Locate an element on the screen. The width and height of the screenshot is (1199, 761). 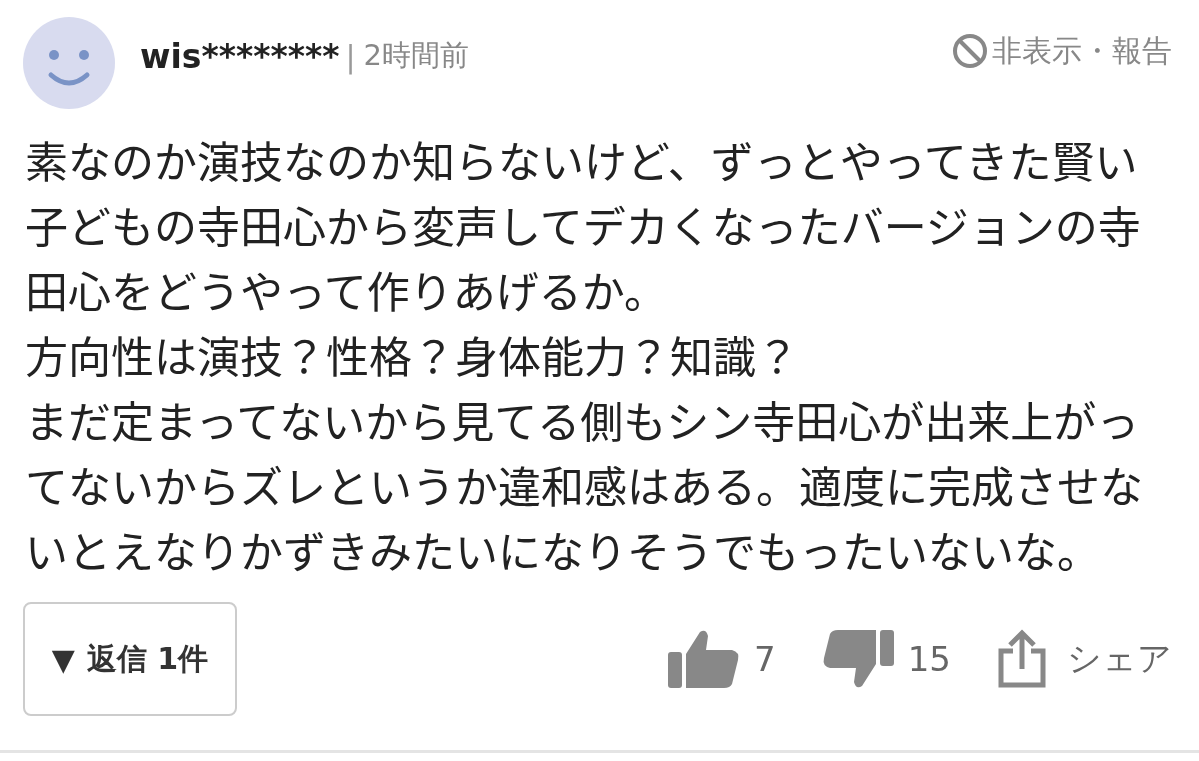
avatar-icon is located at coordinates (69, 63).